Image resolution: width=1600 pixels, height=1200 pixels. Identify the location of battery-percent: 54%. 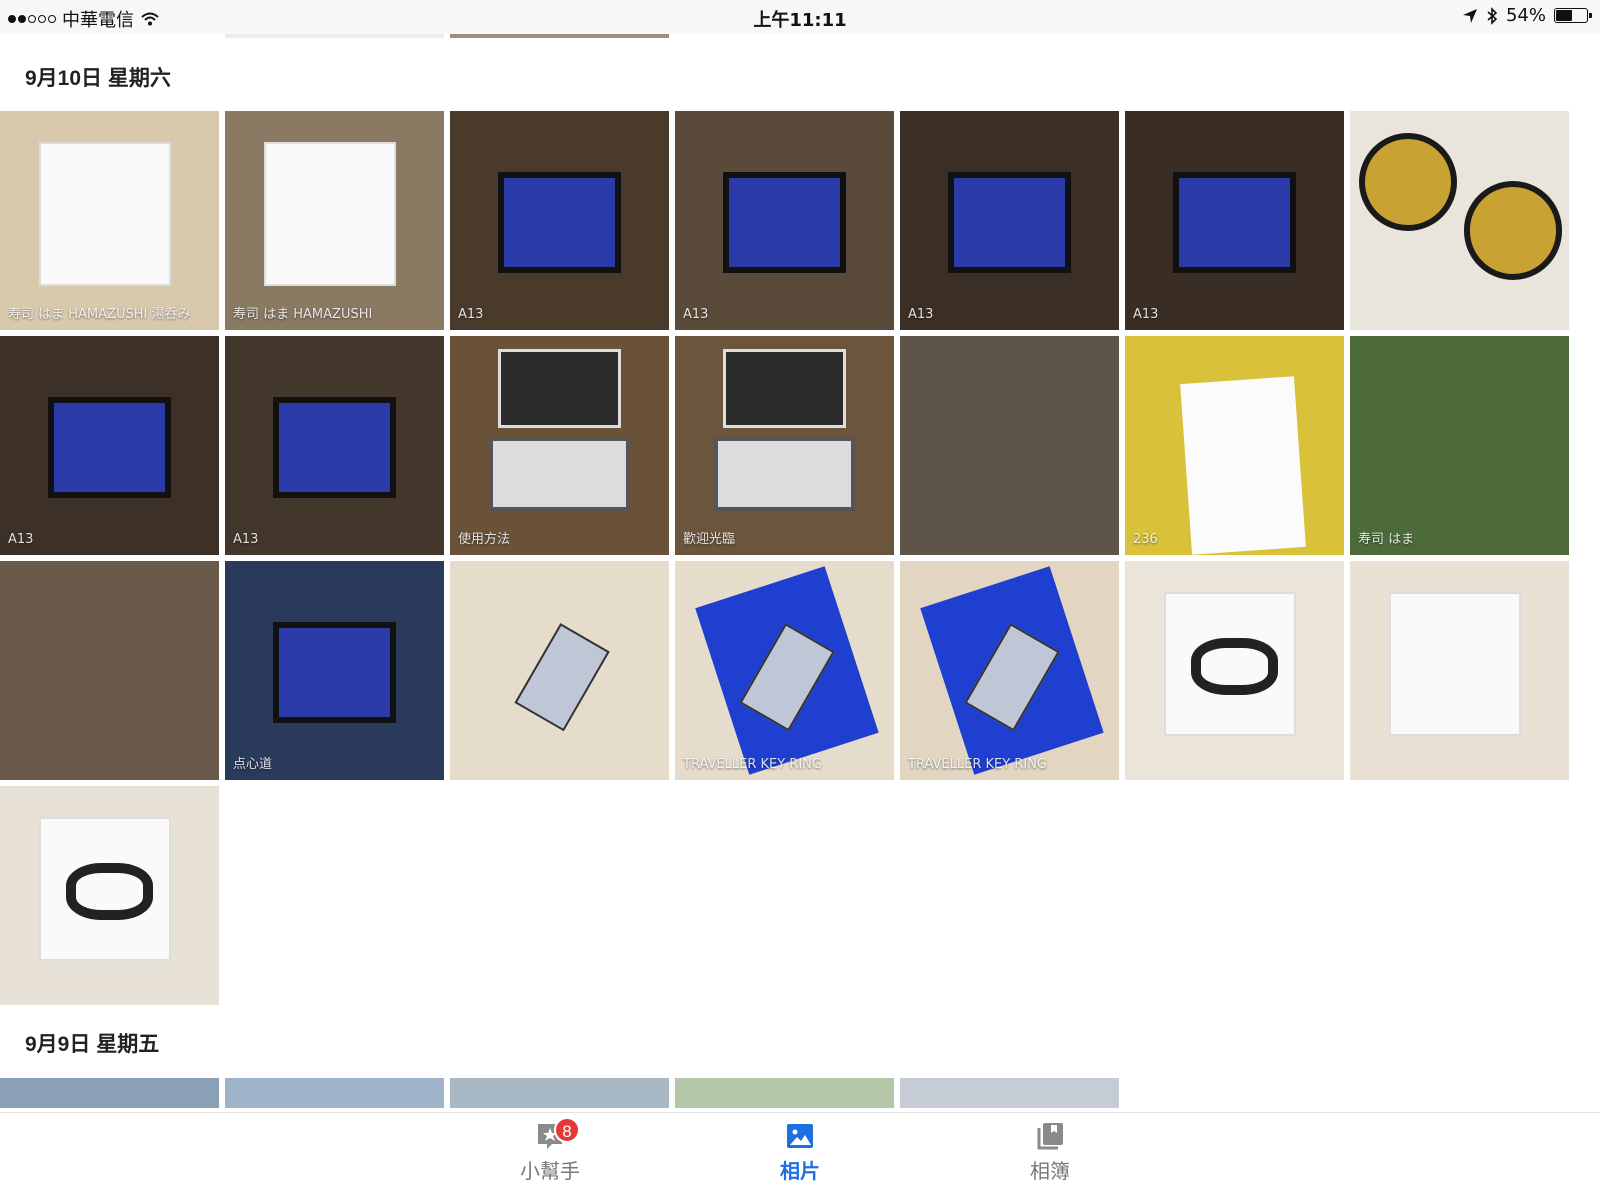
(1525, 15).